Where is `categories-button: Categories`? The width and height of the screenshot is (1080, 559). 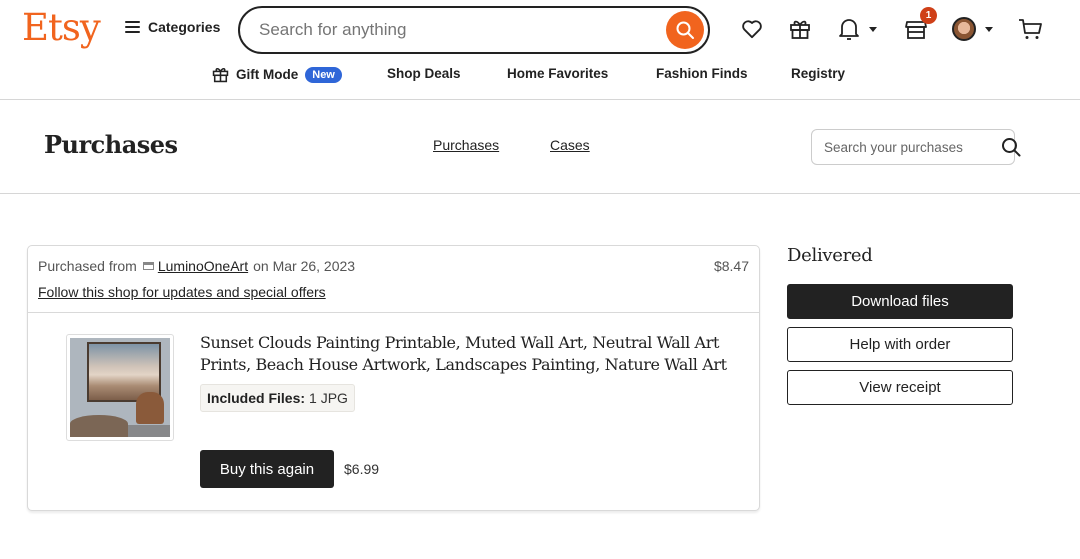
categories-button: Categories is located at coordinates (172, 27).